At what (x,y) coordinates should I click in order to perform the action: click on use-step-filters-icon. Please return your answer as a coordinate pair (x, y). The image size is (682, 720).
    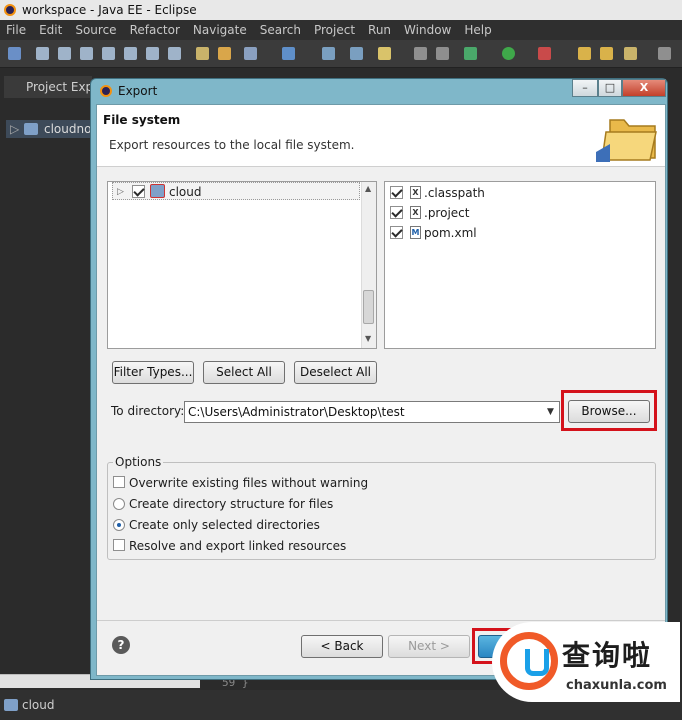
    Looking at the image, I should click on (224, 53).